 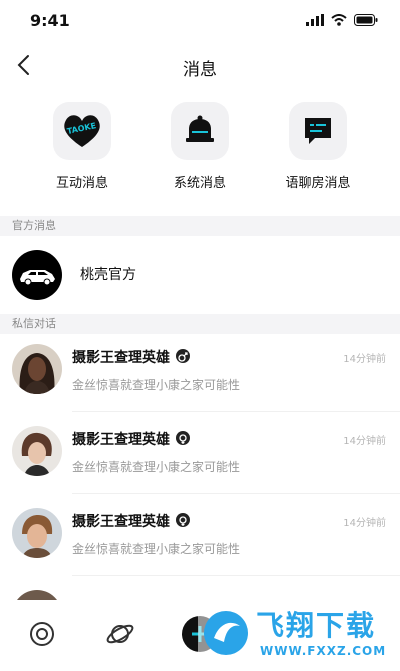 I want to click on watermark: 飞翔下载 WWW.FXXZ.COM, so click(x=299, y=633).